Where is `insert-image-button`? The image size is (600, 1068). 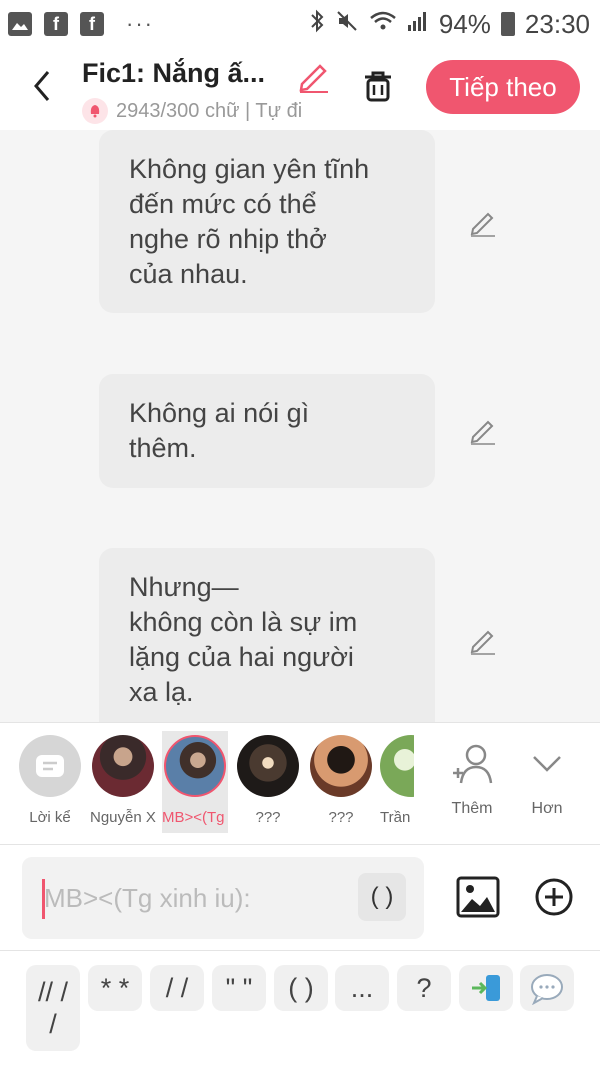 insert-image-button is located at coordinates (478, 897).